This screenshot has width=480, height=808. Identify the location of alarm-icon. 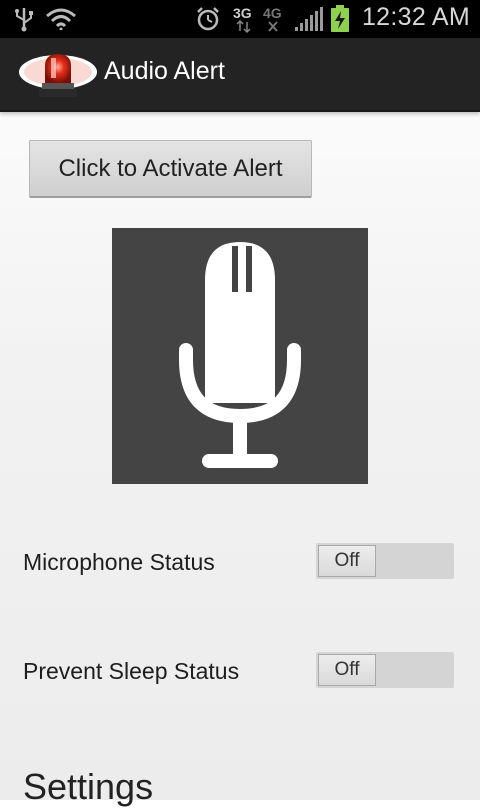
(208, 21).